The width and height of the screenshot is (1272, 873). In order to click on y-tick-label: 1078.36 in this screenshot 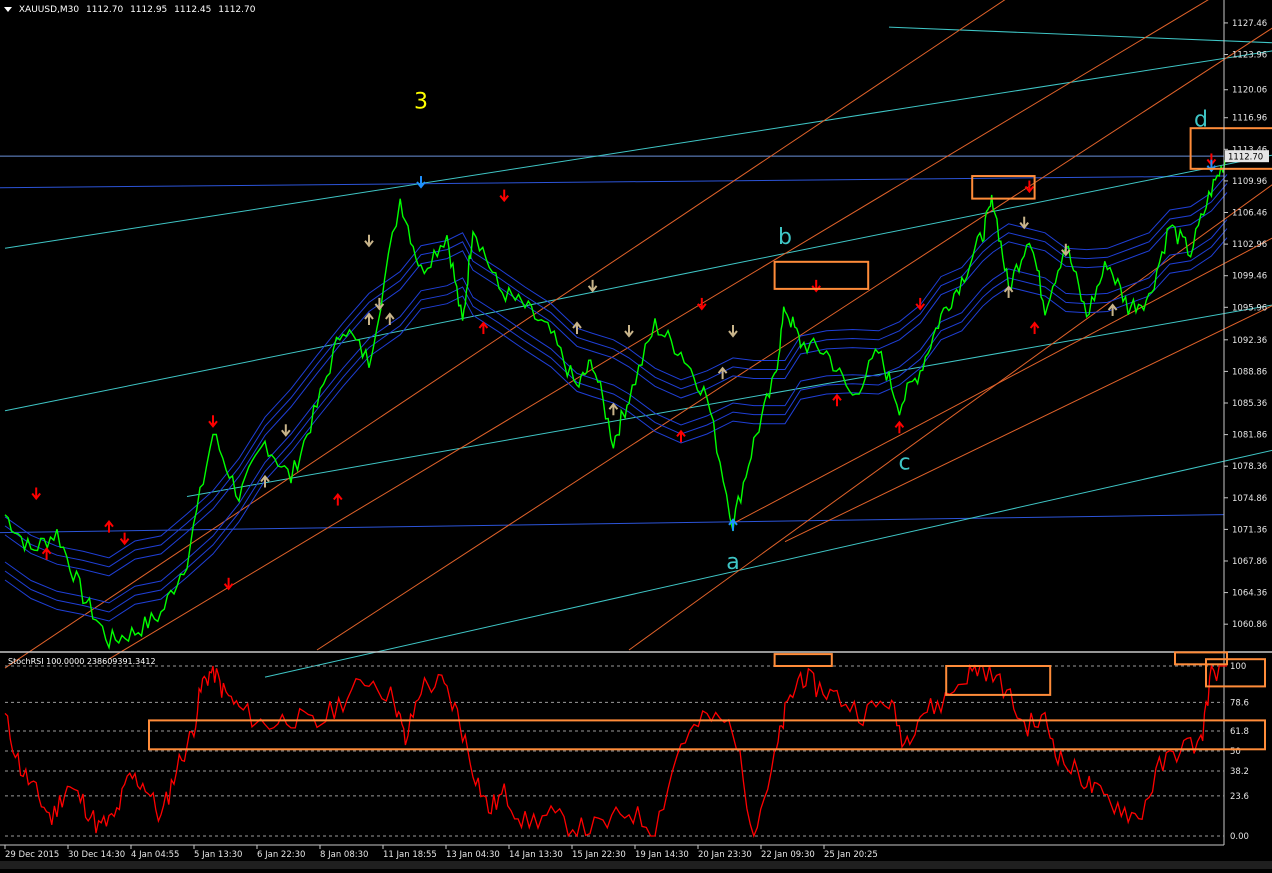, I will do `click(1249, 467)`.